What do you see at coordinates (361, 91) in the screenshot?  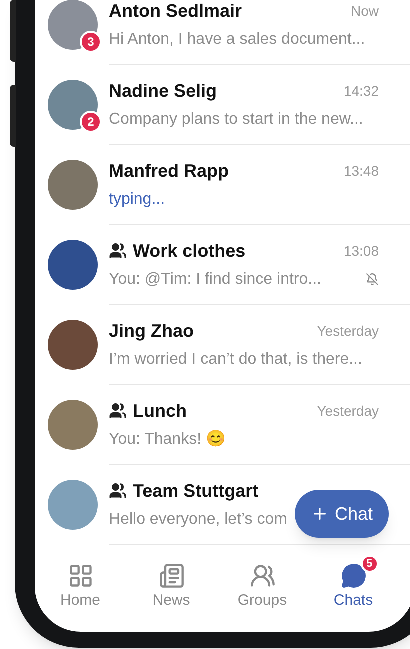 I see `chat-time: 14:32` at bounding box center [361, 91].